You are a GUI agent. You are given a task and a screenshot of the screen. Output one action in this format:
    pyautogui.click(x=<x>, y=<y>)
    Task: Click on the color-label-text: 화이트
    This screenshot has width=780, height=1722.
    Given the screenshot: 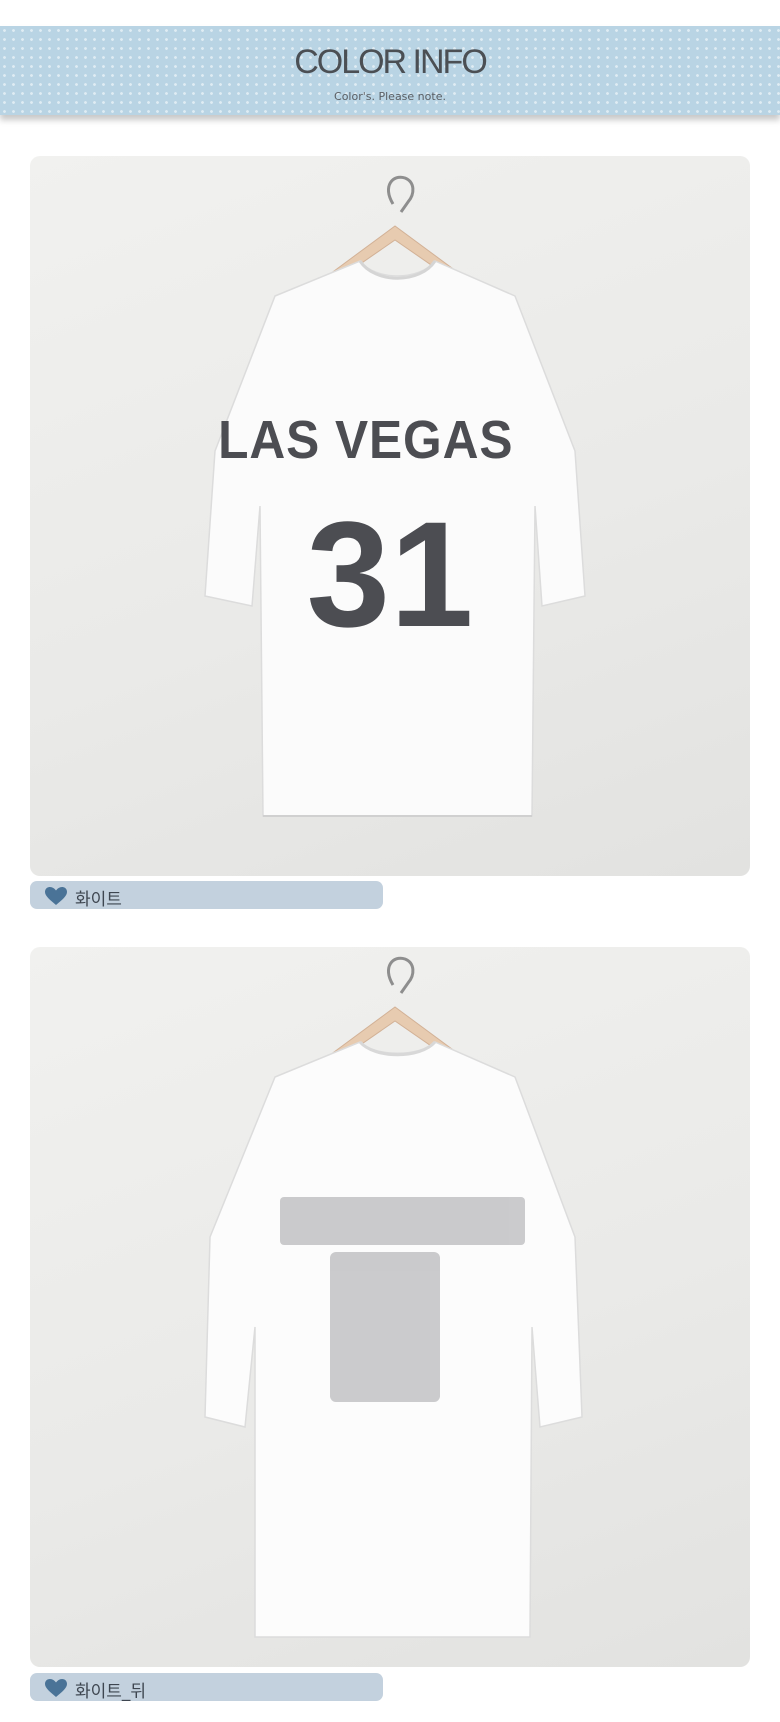 What is the action you would take?
    pyautogui.click(x=98, y=900)
    